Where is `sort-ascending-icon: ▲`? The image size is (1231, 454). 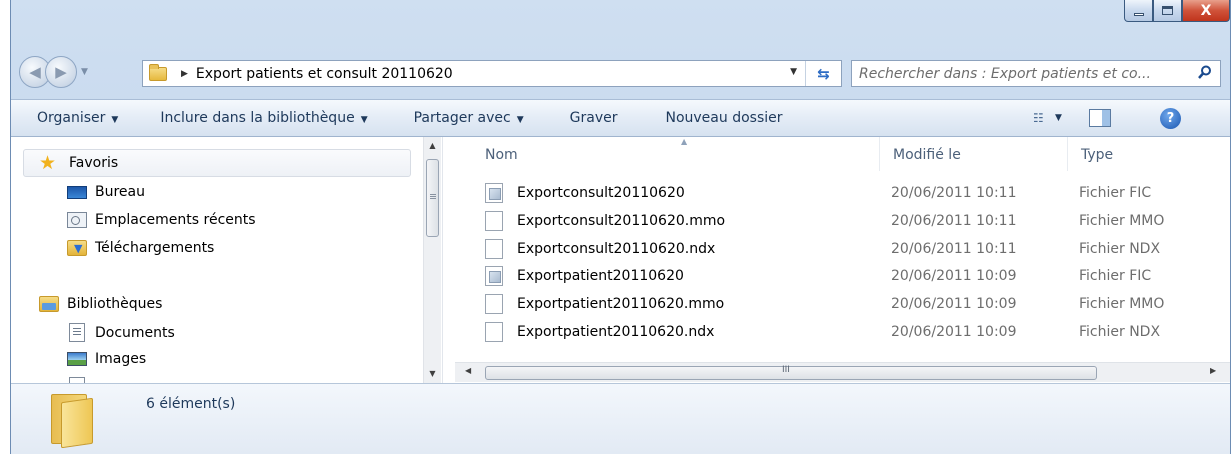
sort-ascending-icon: ▲ is located at coordinates (684, 141).